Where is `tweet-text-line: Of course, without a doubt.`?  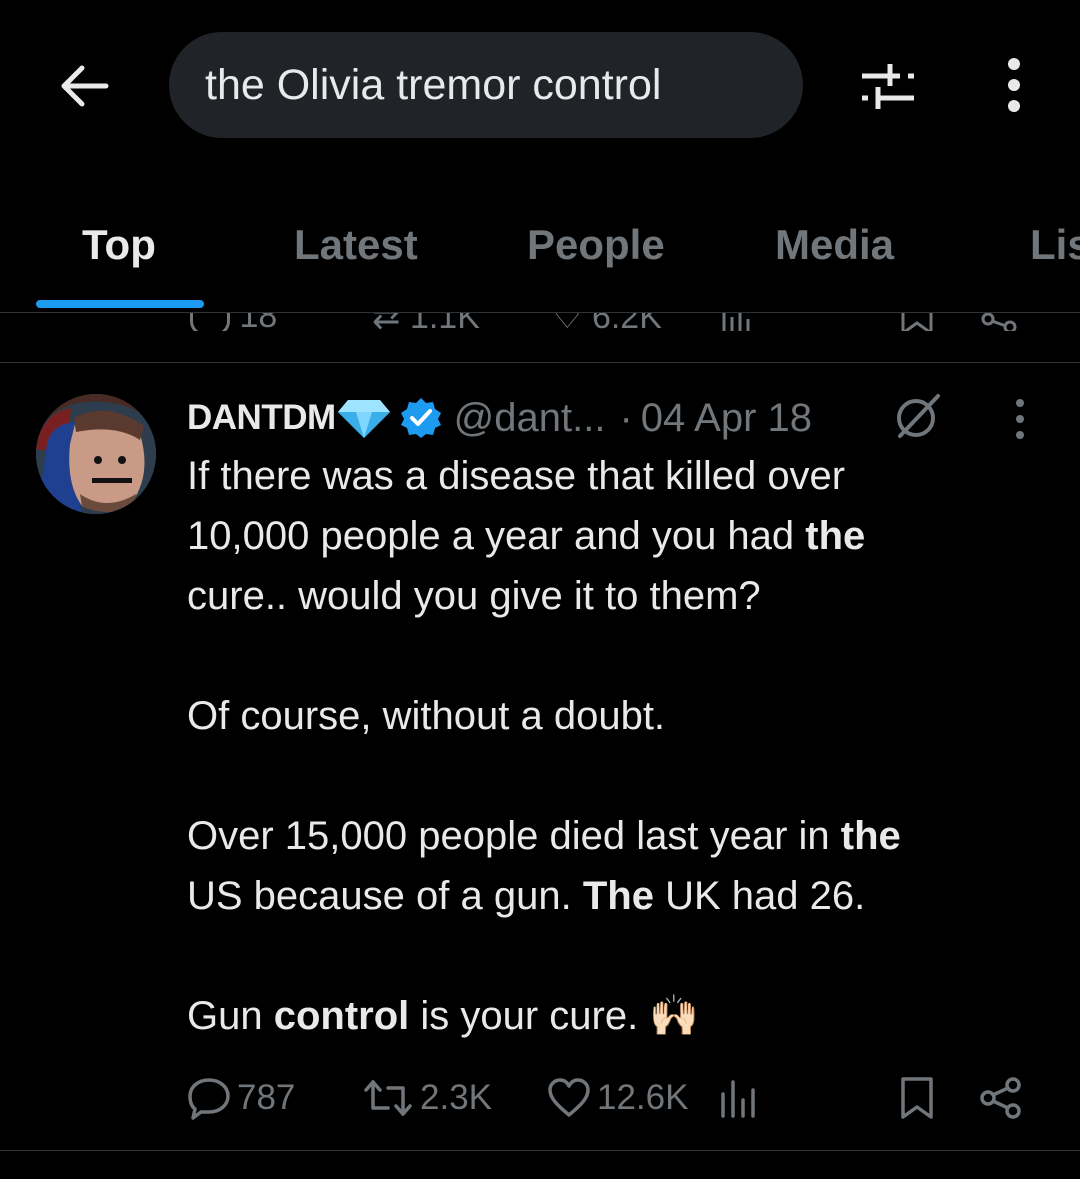 tweet-text-line: Of course, without a doubt. is located at coordinates (426, 716).